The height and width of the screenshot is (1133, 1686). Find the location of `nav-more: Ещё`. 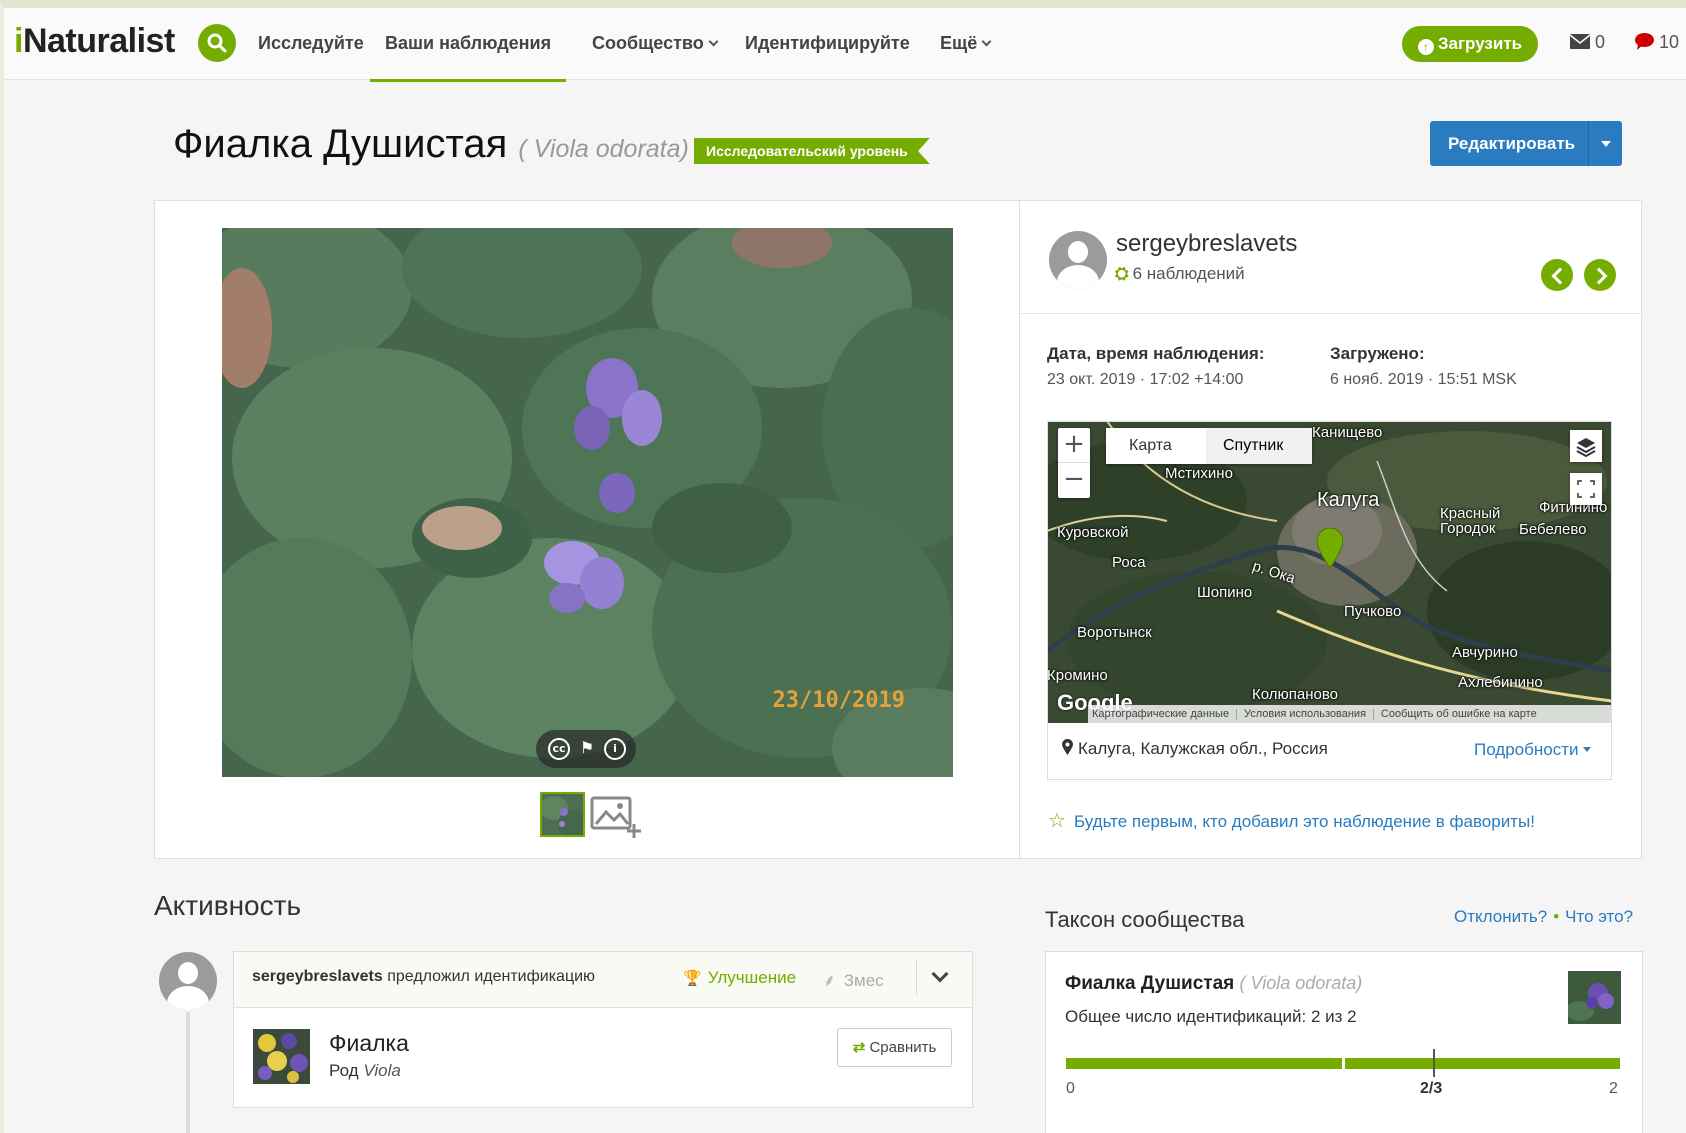

nav-more: Ещё is located at coordinates (966, 43).